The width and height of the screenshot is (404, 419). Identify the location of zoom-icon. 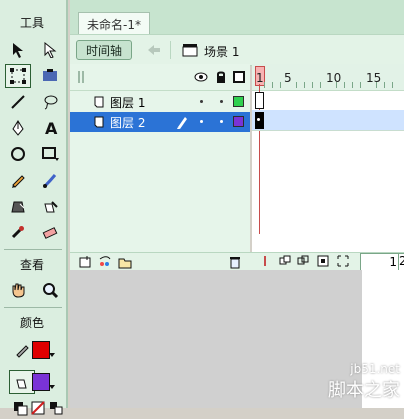
(51, 291).